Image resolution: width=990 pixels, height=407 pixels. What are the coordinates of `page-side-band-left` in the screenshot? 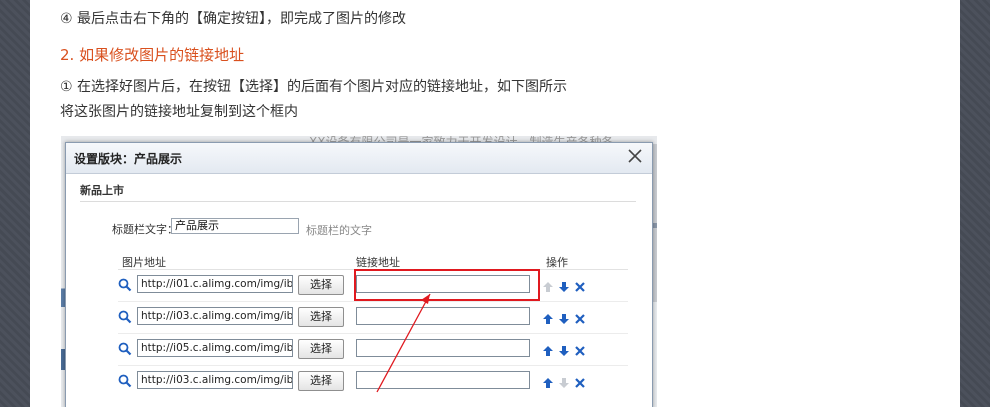 It's located at (15, 203).